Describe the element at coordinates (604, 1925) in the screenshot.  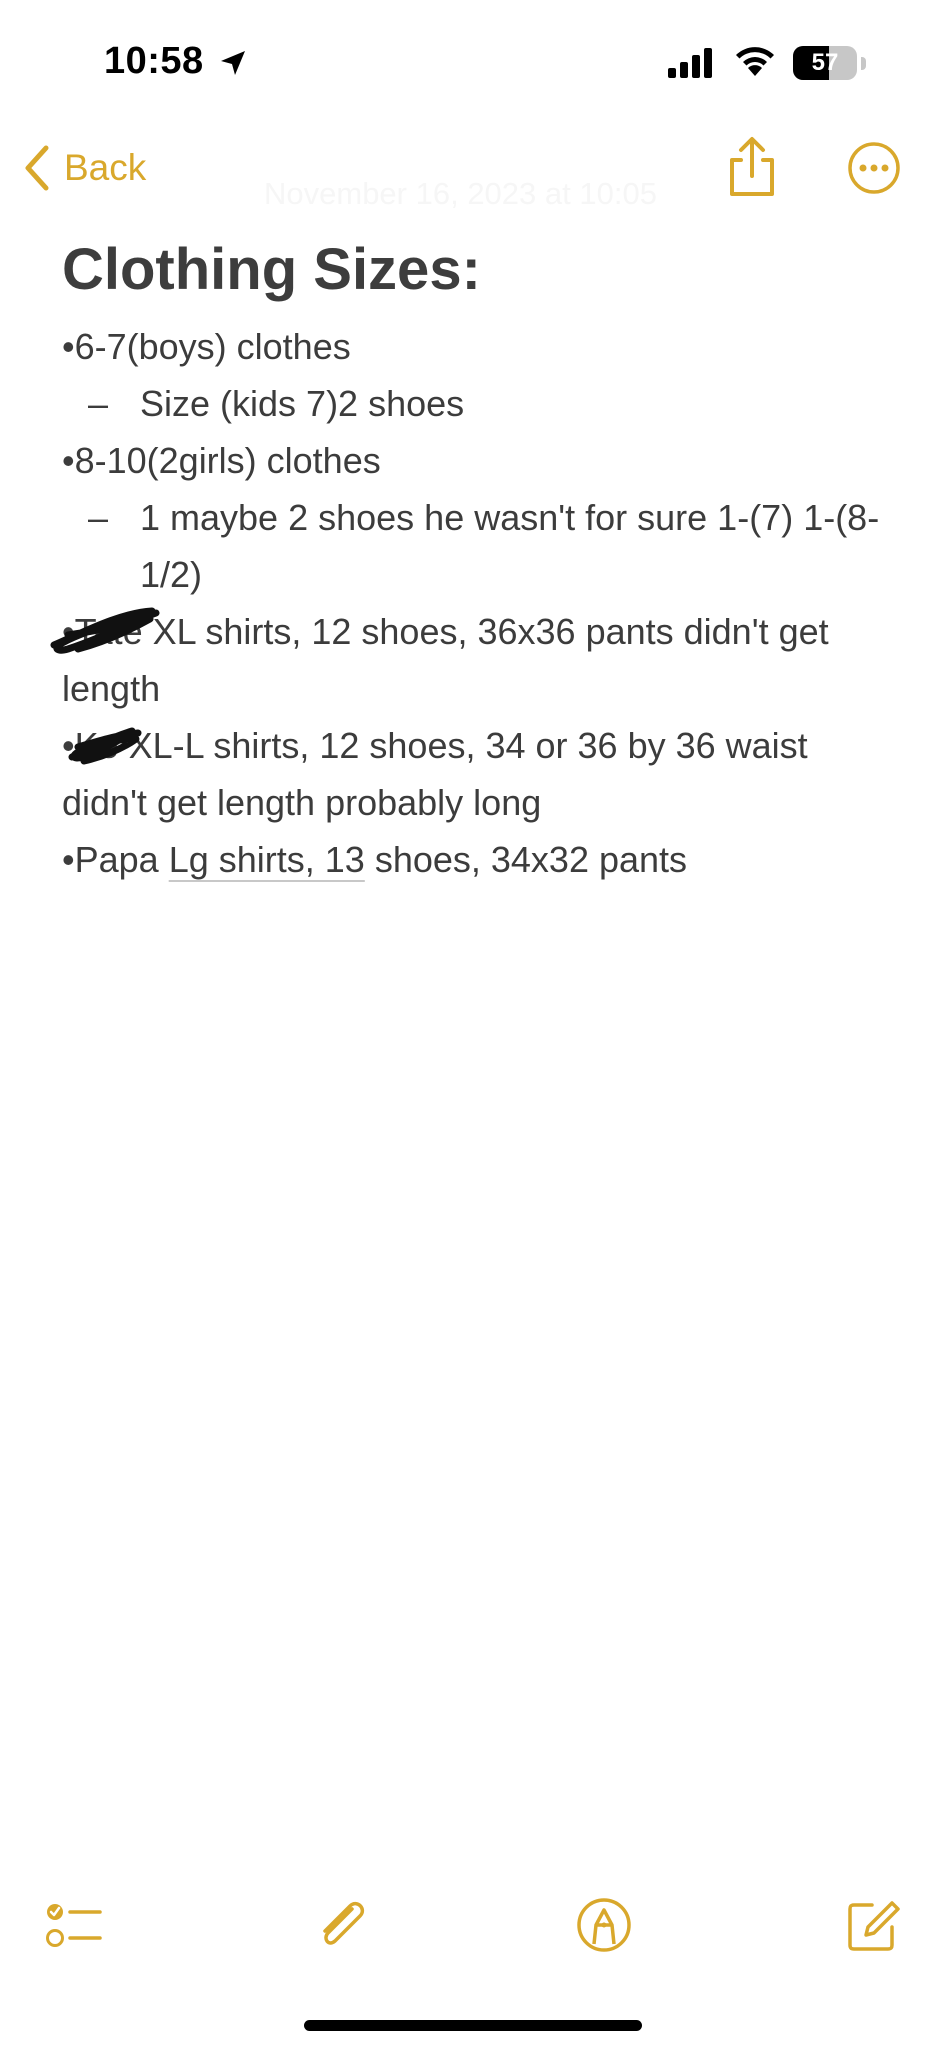
I see `markup-pen-icon` at that location.